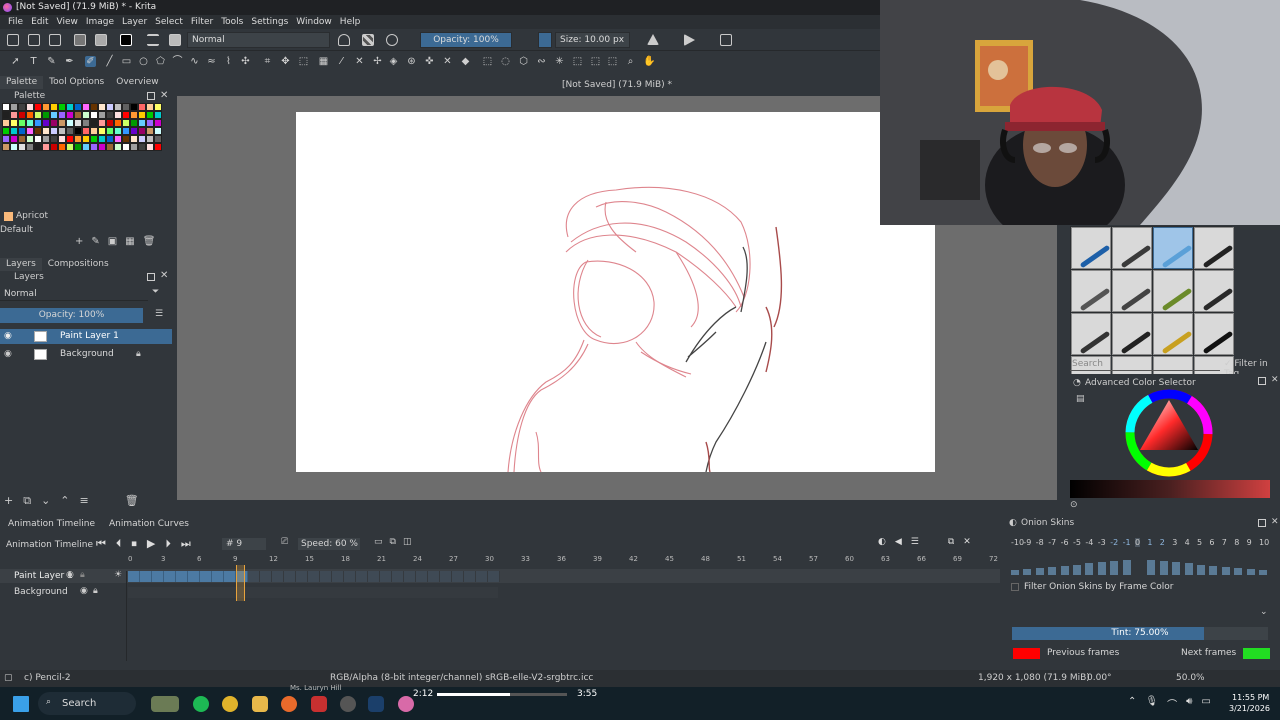  What do you see at coordinates (228, 61) in the screenshot?
I see `dynamic-brush-tool-icon: ⌇` at bounding box center [228, 61].